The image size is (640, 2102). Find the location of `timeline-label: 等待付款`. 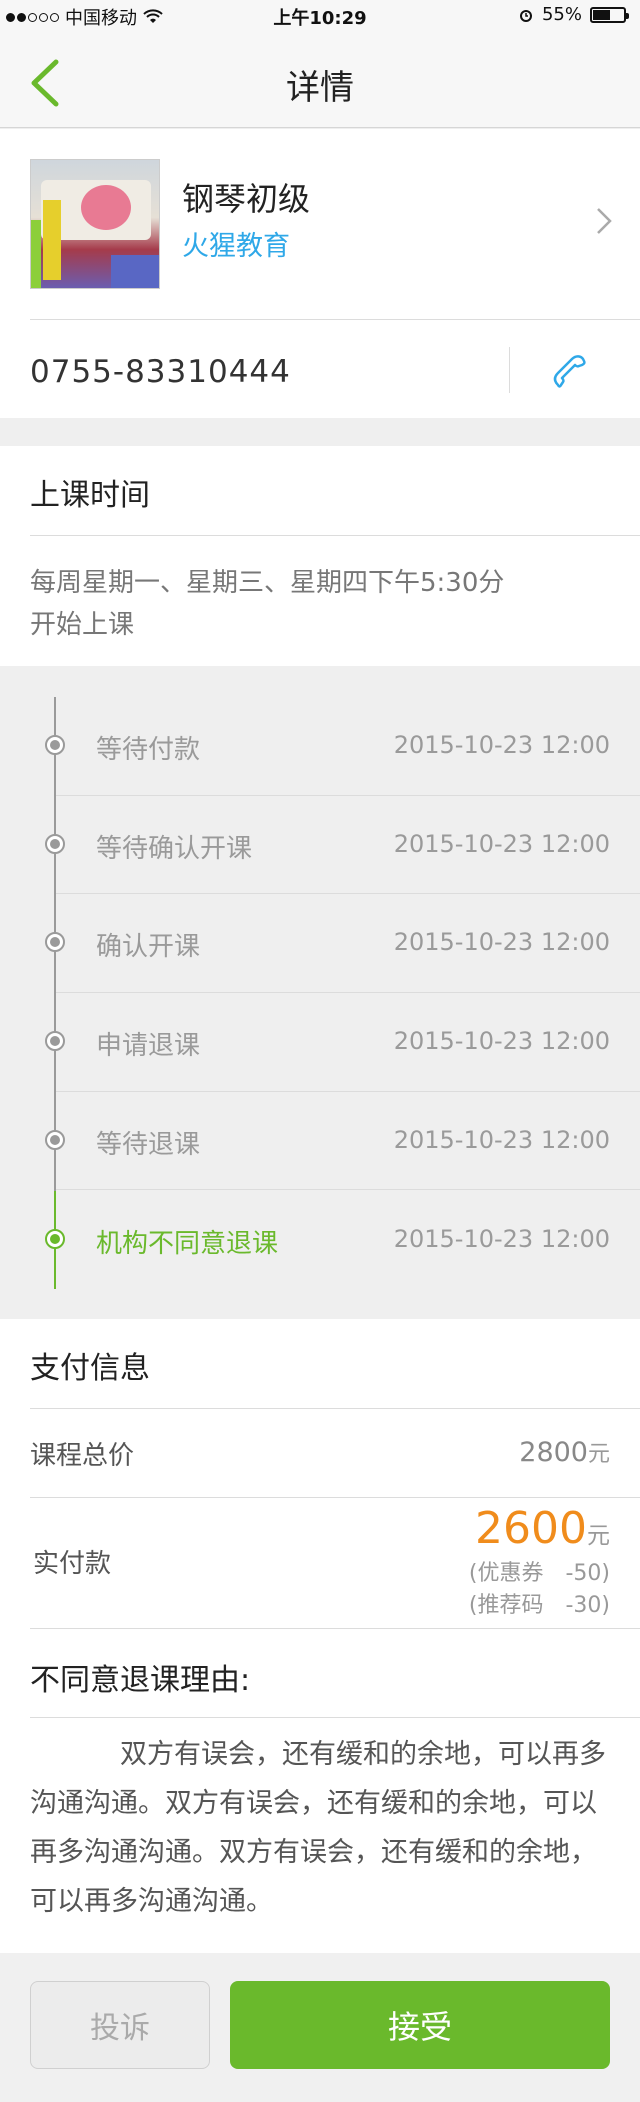

timeline-label: 等待付款 is located at coordinates (148, 750).